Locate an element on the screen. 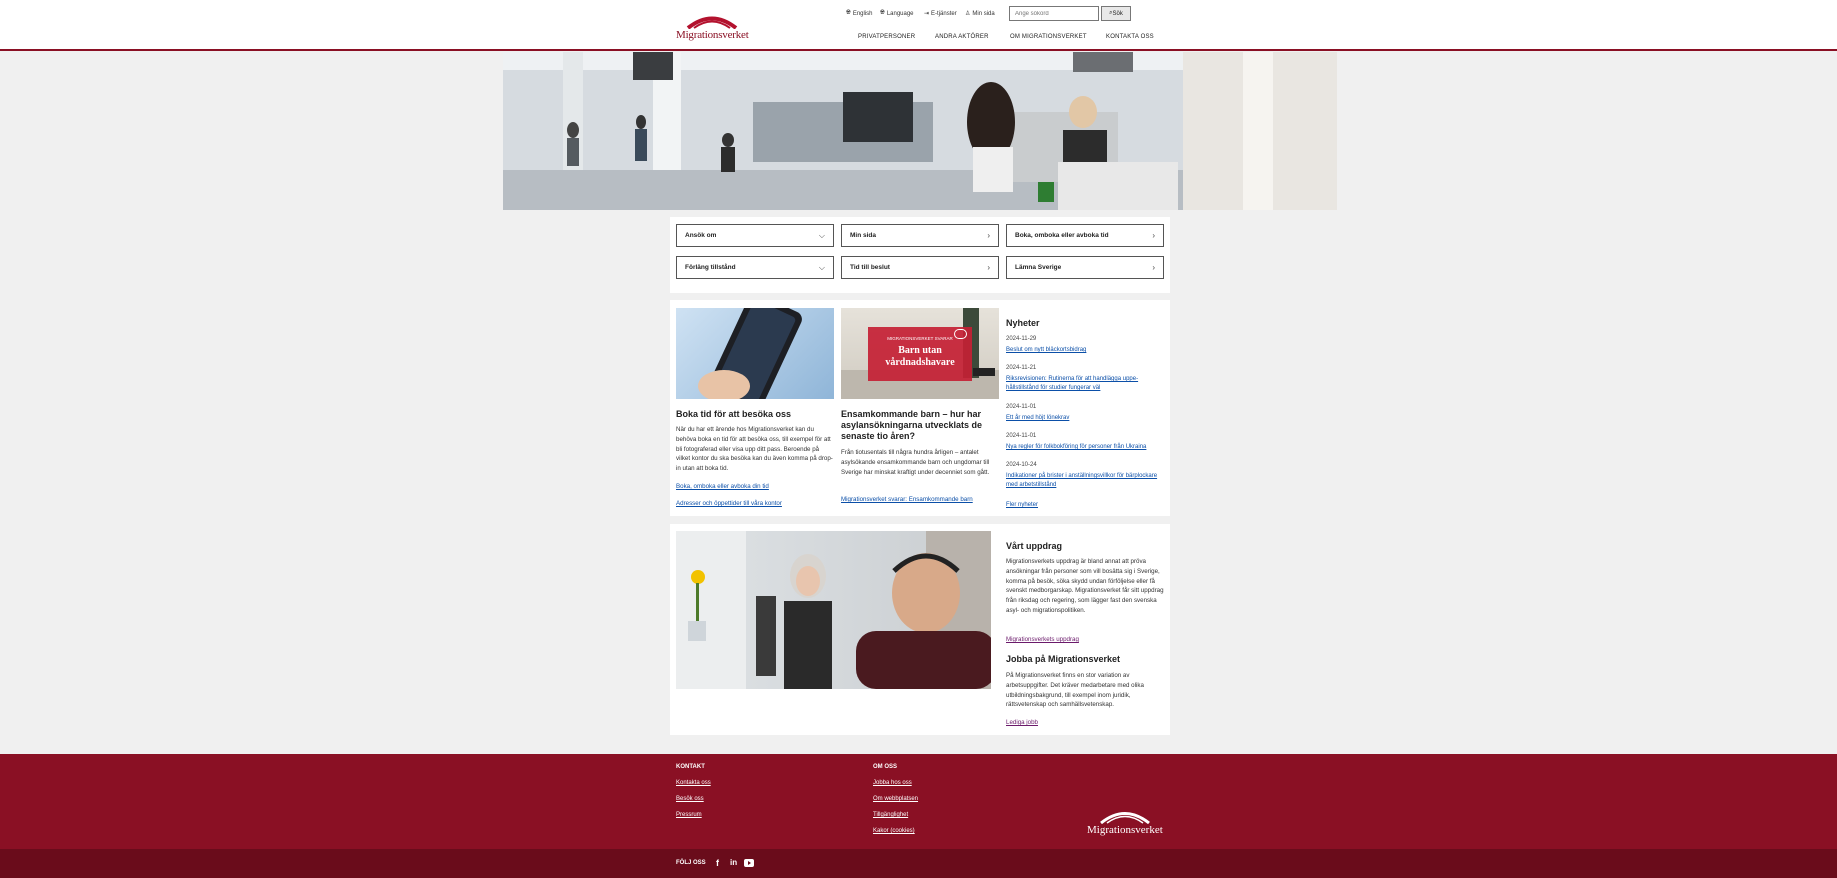 Image resolution: width=1837 pixels, height=878 pixels. quick-link-tid-till-beslut: Tid till beslut › is located at coordinates (920, 267).